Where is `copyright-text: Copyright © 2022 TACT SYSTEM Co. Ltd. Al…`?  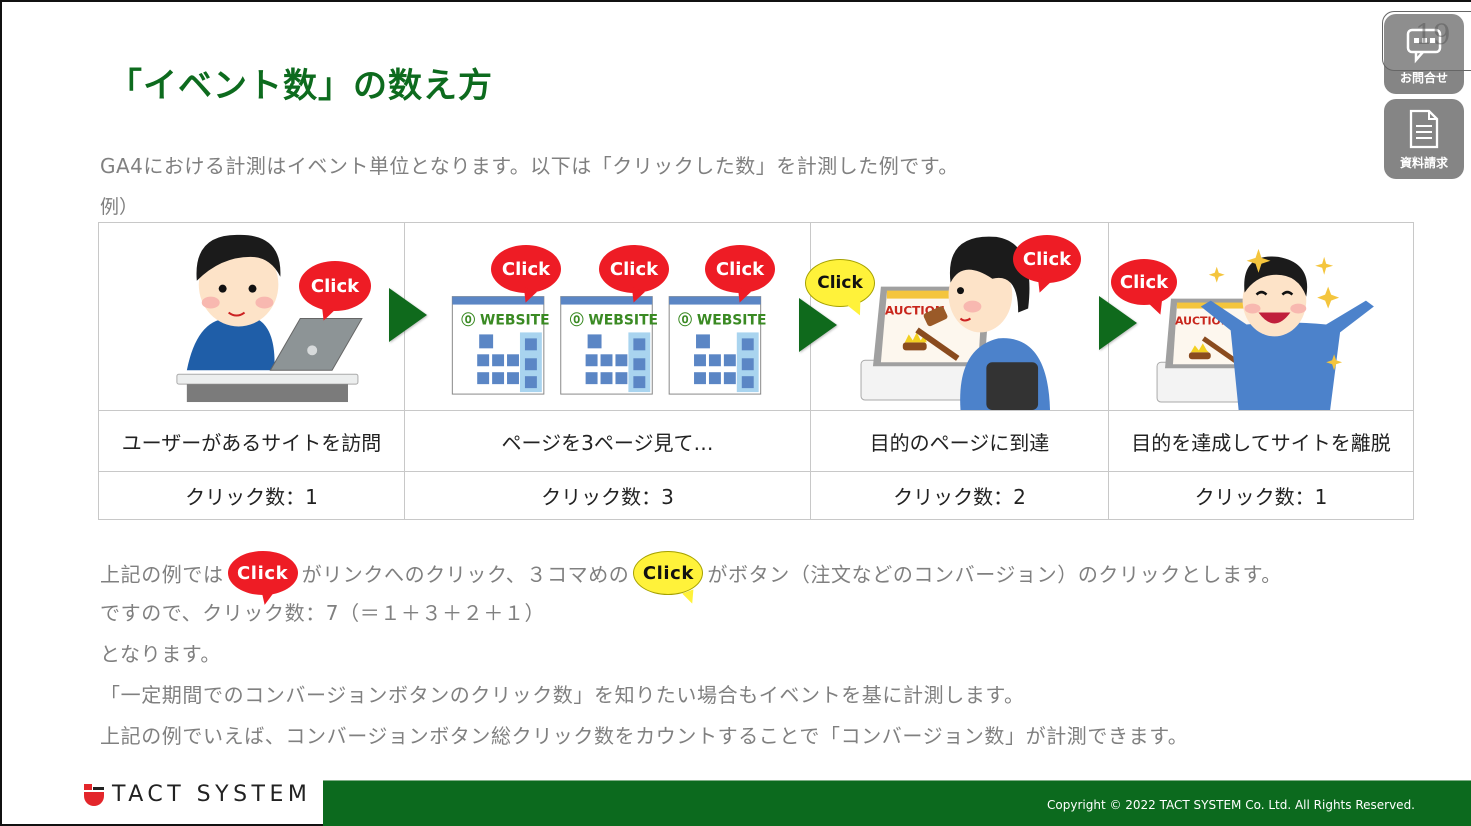
copyright-text: Copyright © 2022 TACT SYSTEM Co. Ltd. Al… is located at coordinates (1231, 805).